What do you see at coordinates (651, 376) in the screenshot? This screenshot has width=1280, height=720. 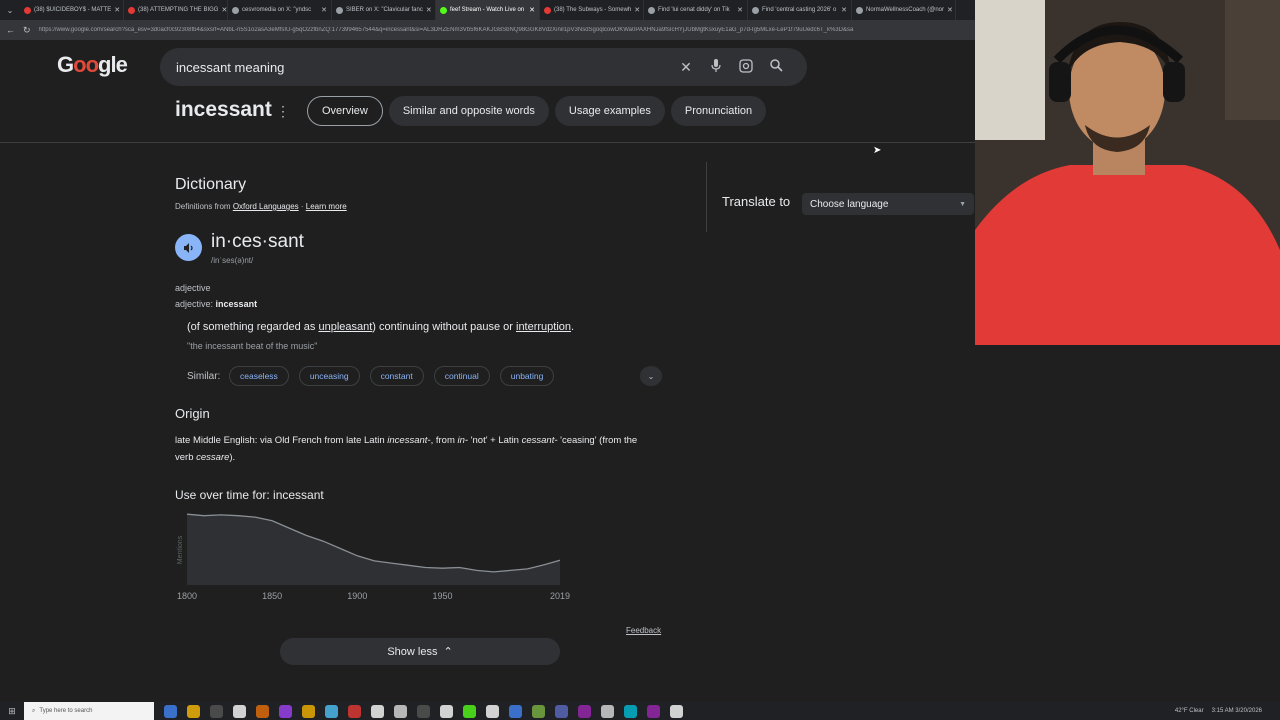 I see `chevron-down-icon: ⌄` at bounding box center [651, 376].